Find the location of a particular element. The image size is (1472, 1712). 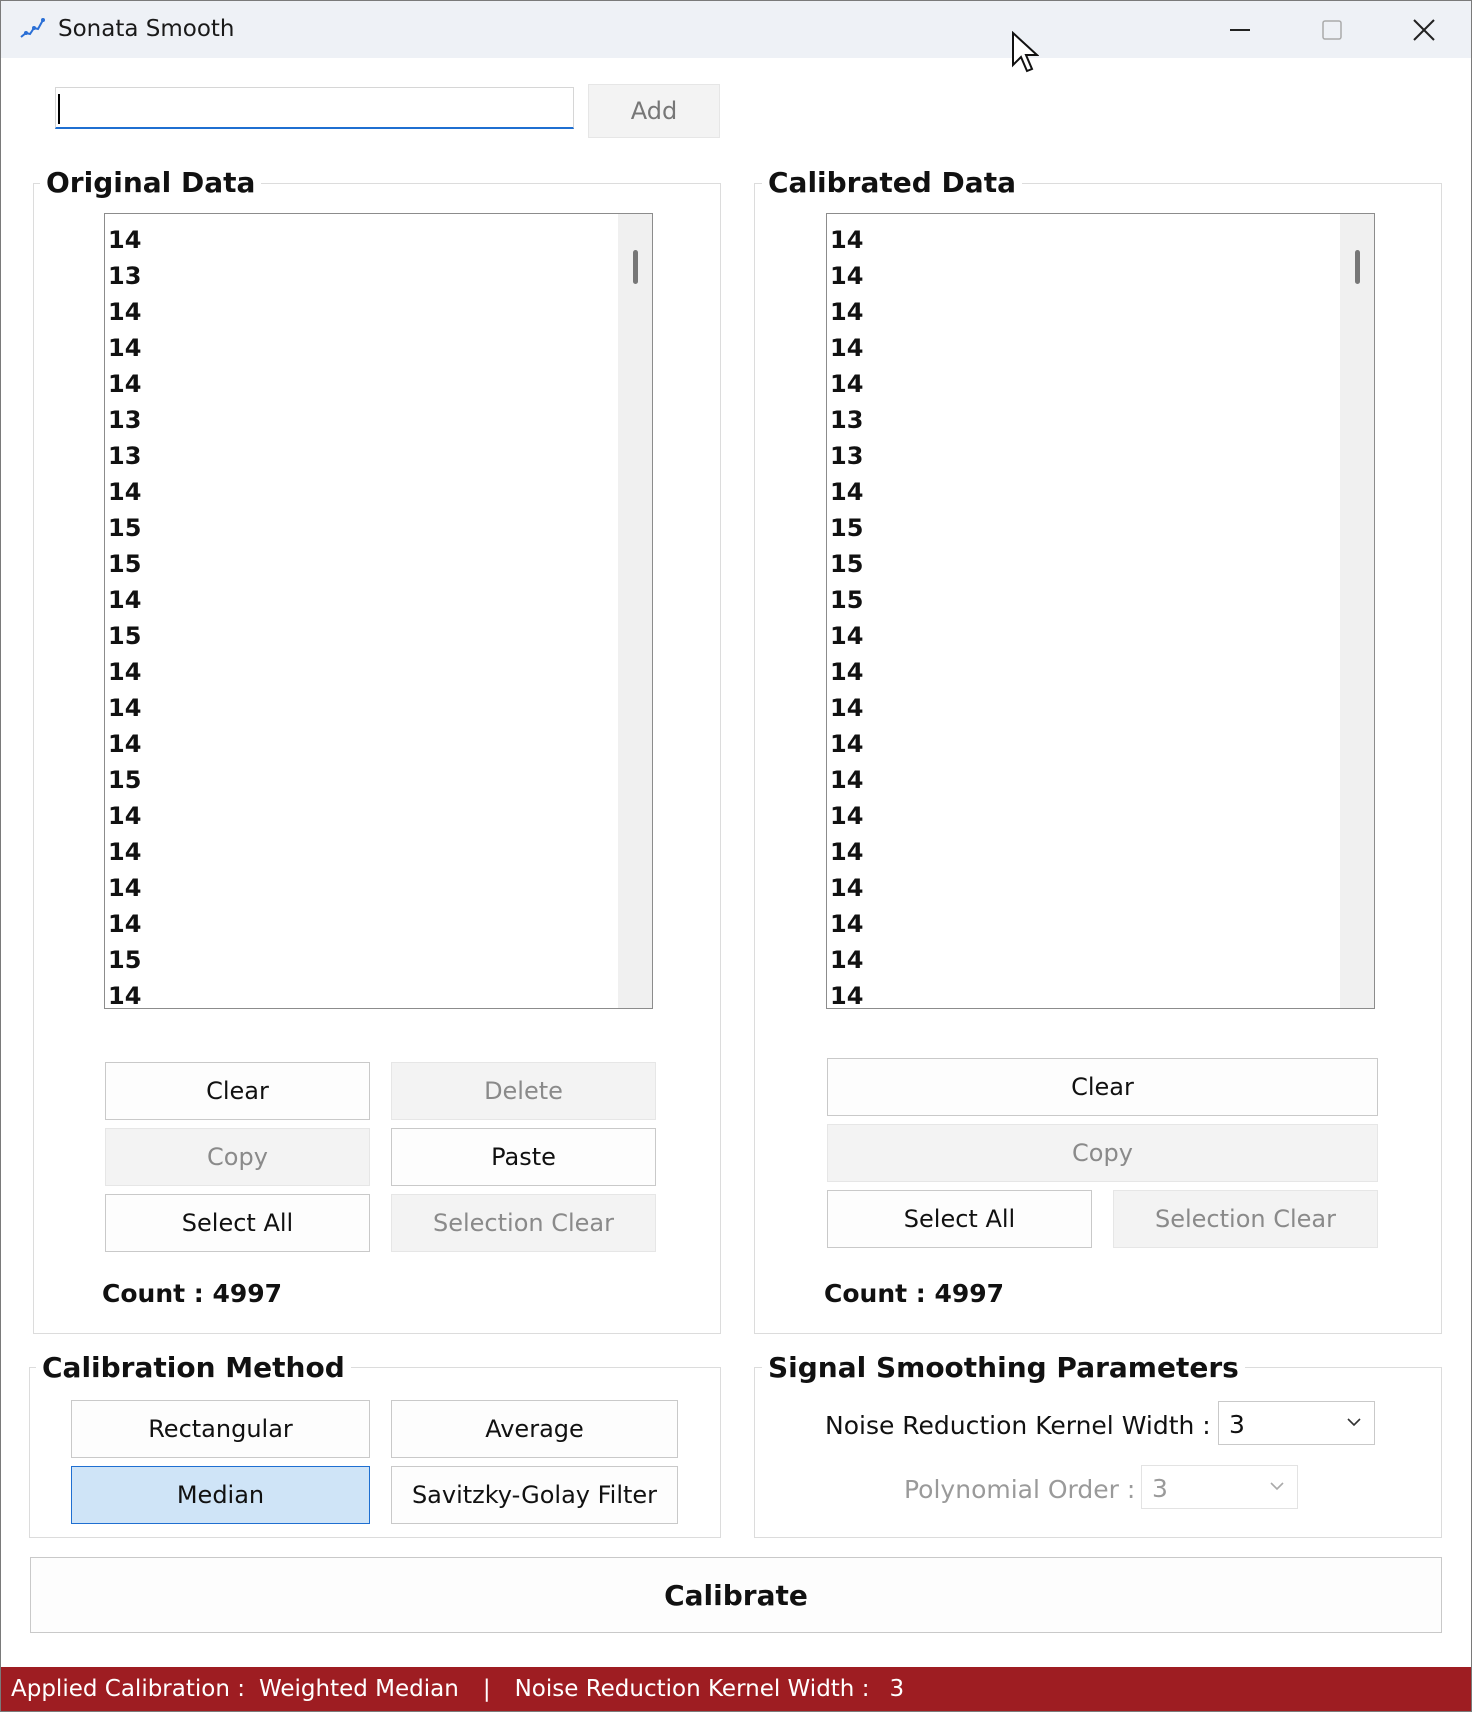

kernel-width-select: 3 is located at coordinates (1296, 1423).